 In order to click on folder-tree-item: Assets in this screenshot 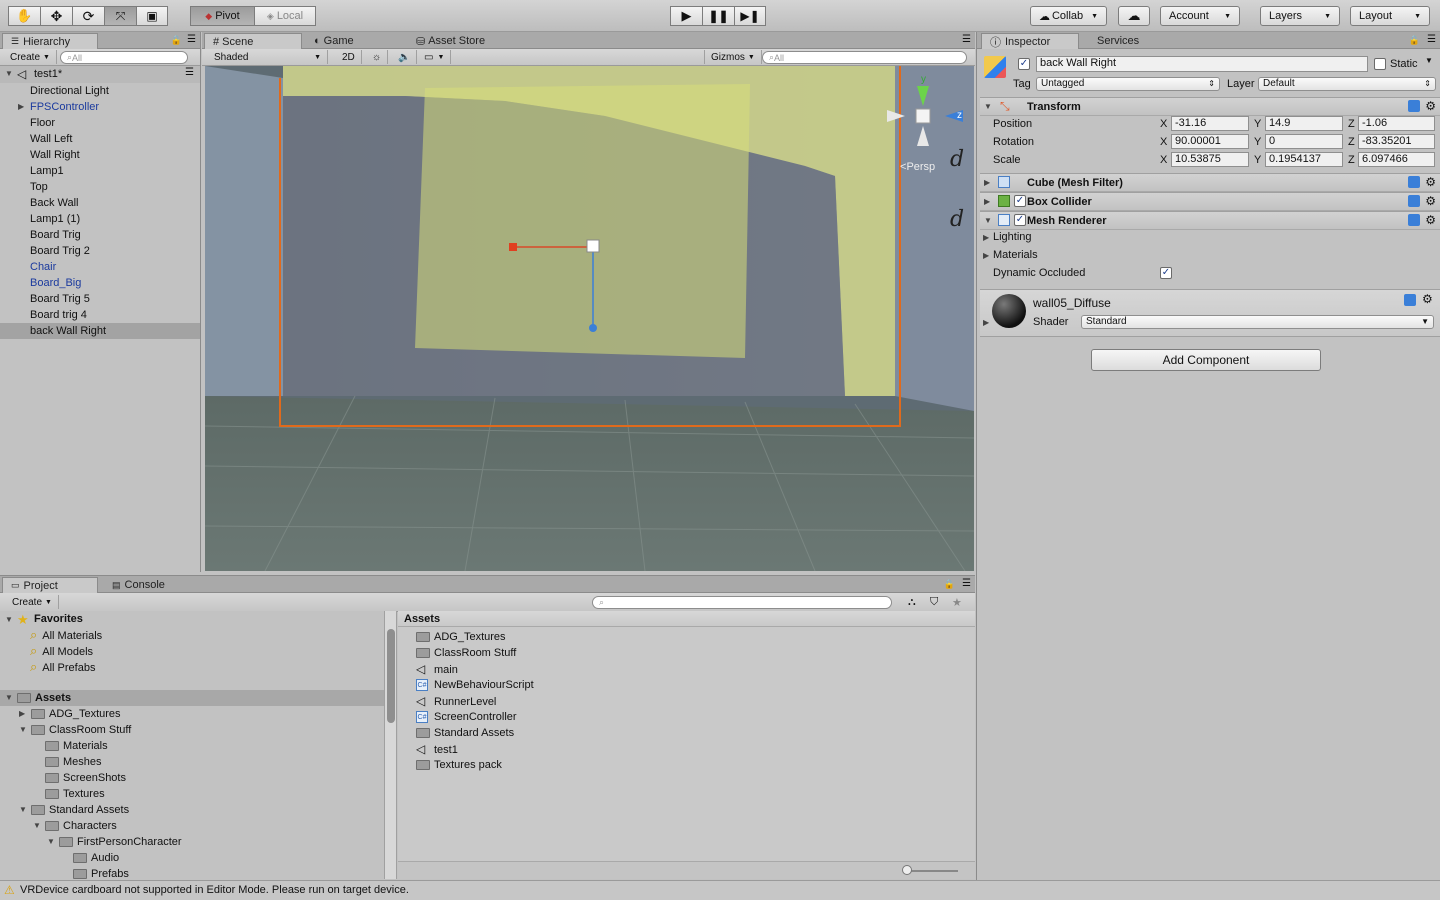, I will do `click(44, 698)`.